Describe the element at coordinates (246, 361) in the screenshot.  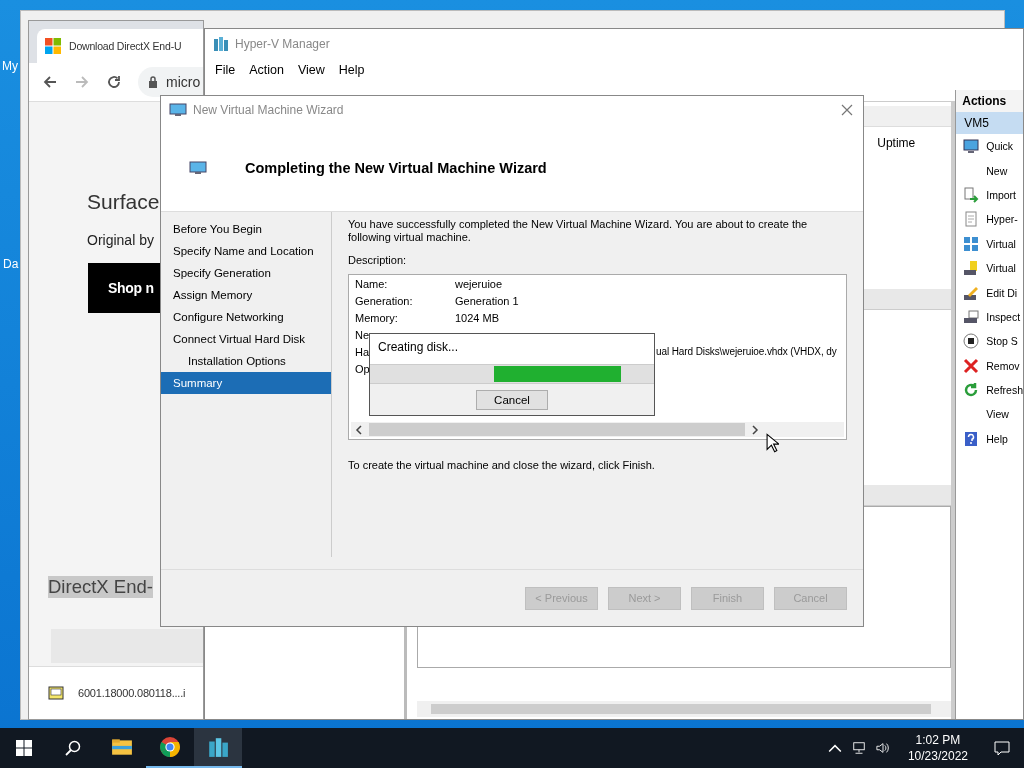
I see `wizard-step: Installation Options` at that location.